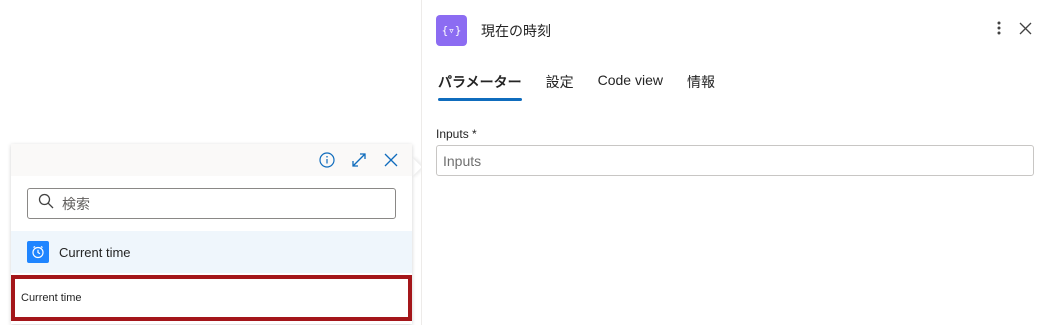 Image resolution: width=1046 pixels, height=325 pixels. Describe the element at coordinates (630, 86) in the screenshot. I see `tab-code-view: Code view` at that location.